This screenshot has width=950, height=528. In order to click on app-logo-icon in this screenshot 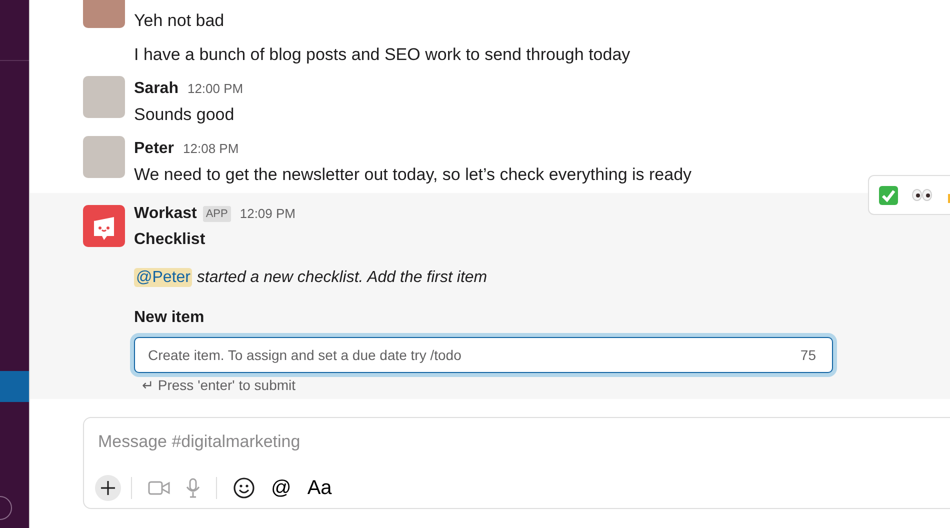, I will do `click(104, 226)`.